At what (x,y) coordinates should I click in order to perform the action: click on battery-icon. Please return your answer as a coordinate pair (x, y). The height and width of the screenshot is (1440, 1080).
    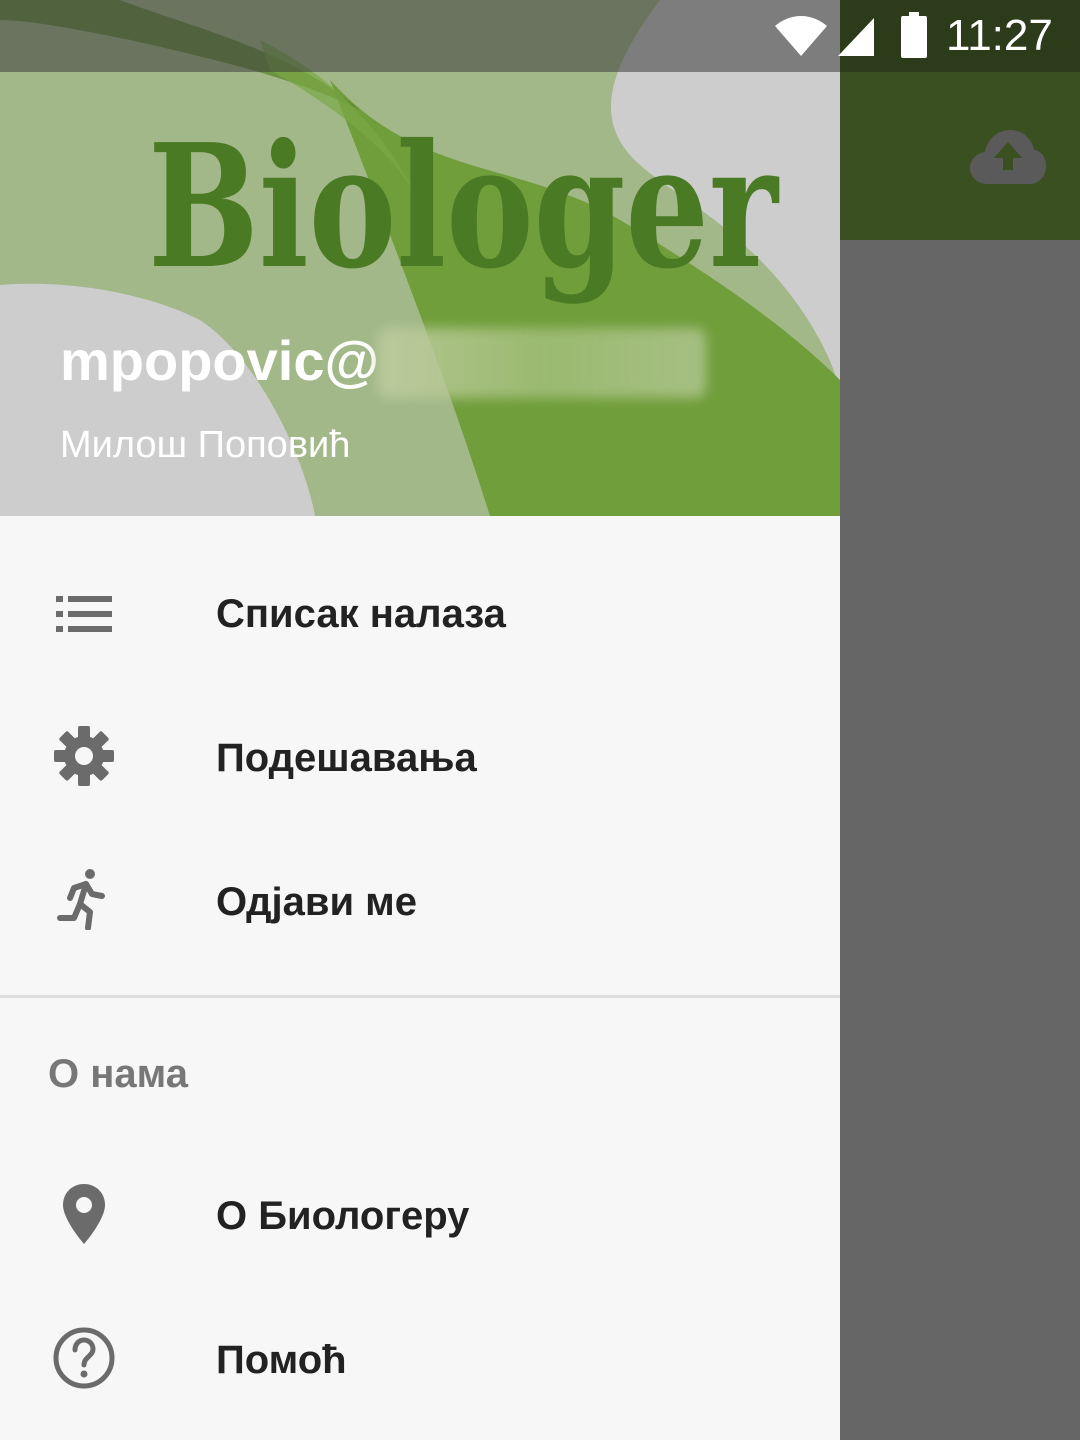
    Looking at the image, I should click on (914, 35).